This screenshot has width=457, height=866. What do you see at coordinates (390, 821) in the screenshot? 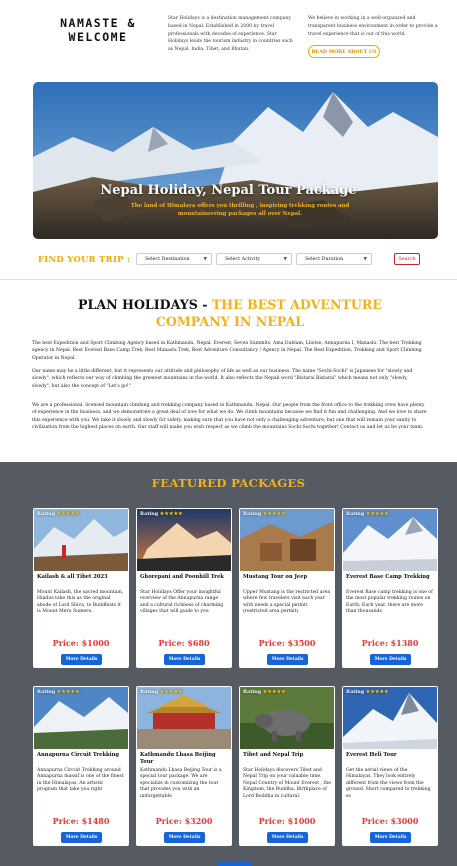
I see `package-price: Price: $3000` at bounding box center [390, 821].